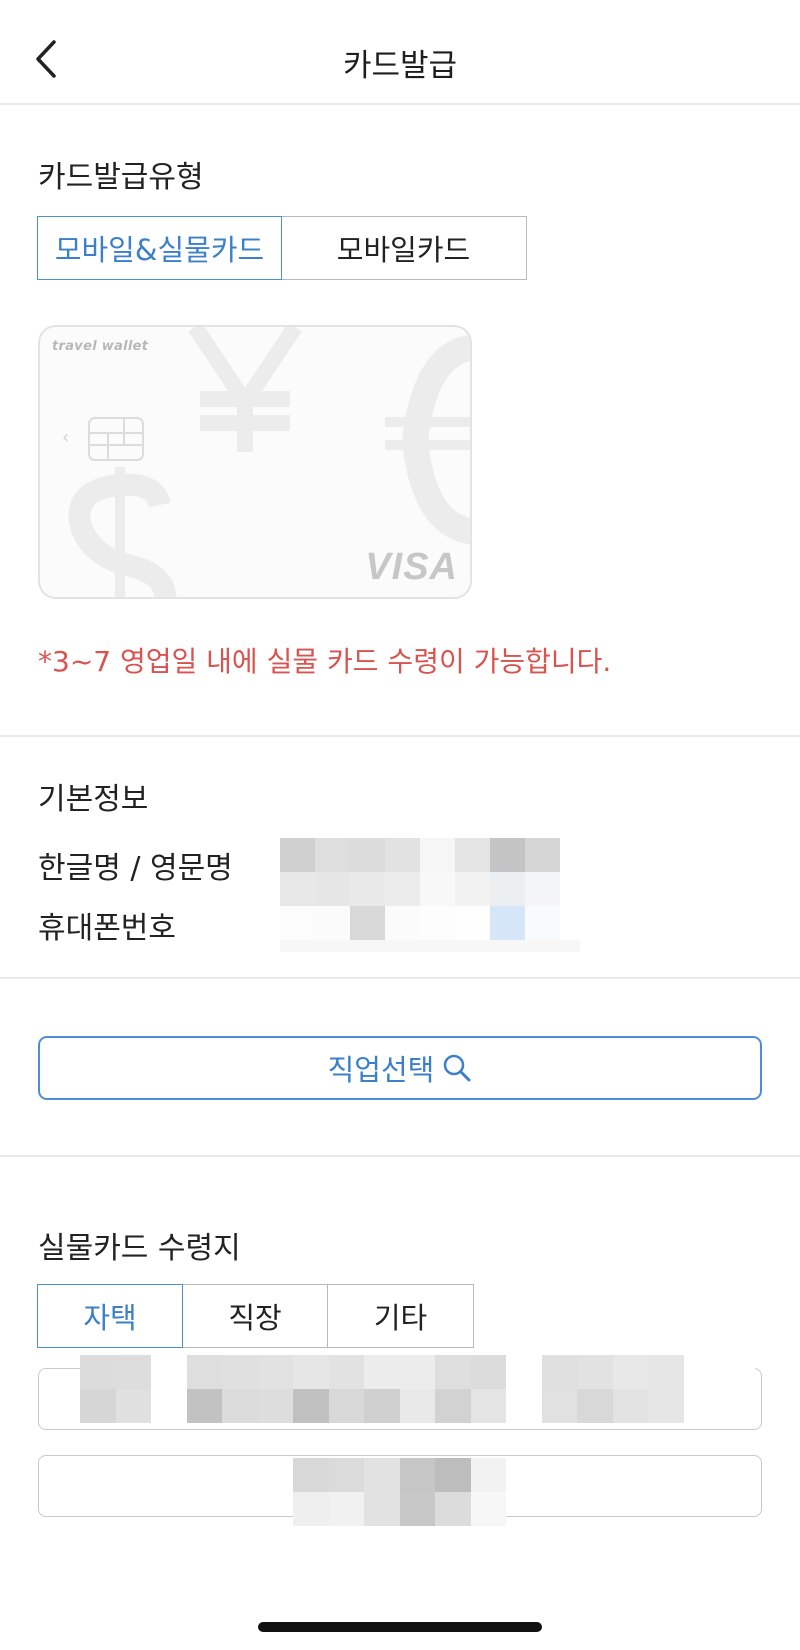  Describe the element at coordinates (255, 462) in the screenshot. I see `card-preview-image: travel wallet ‹ VISA` at that location.